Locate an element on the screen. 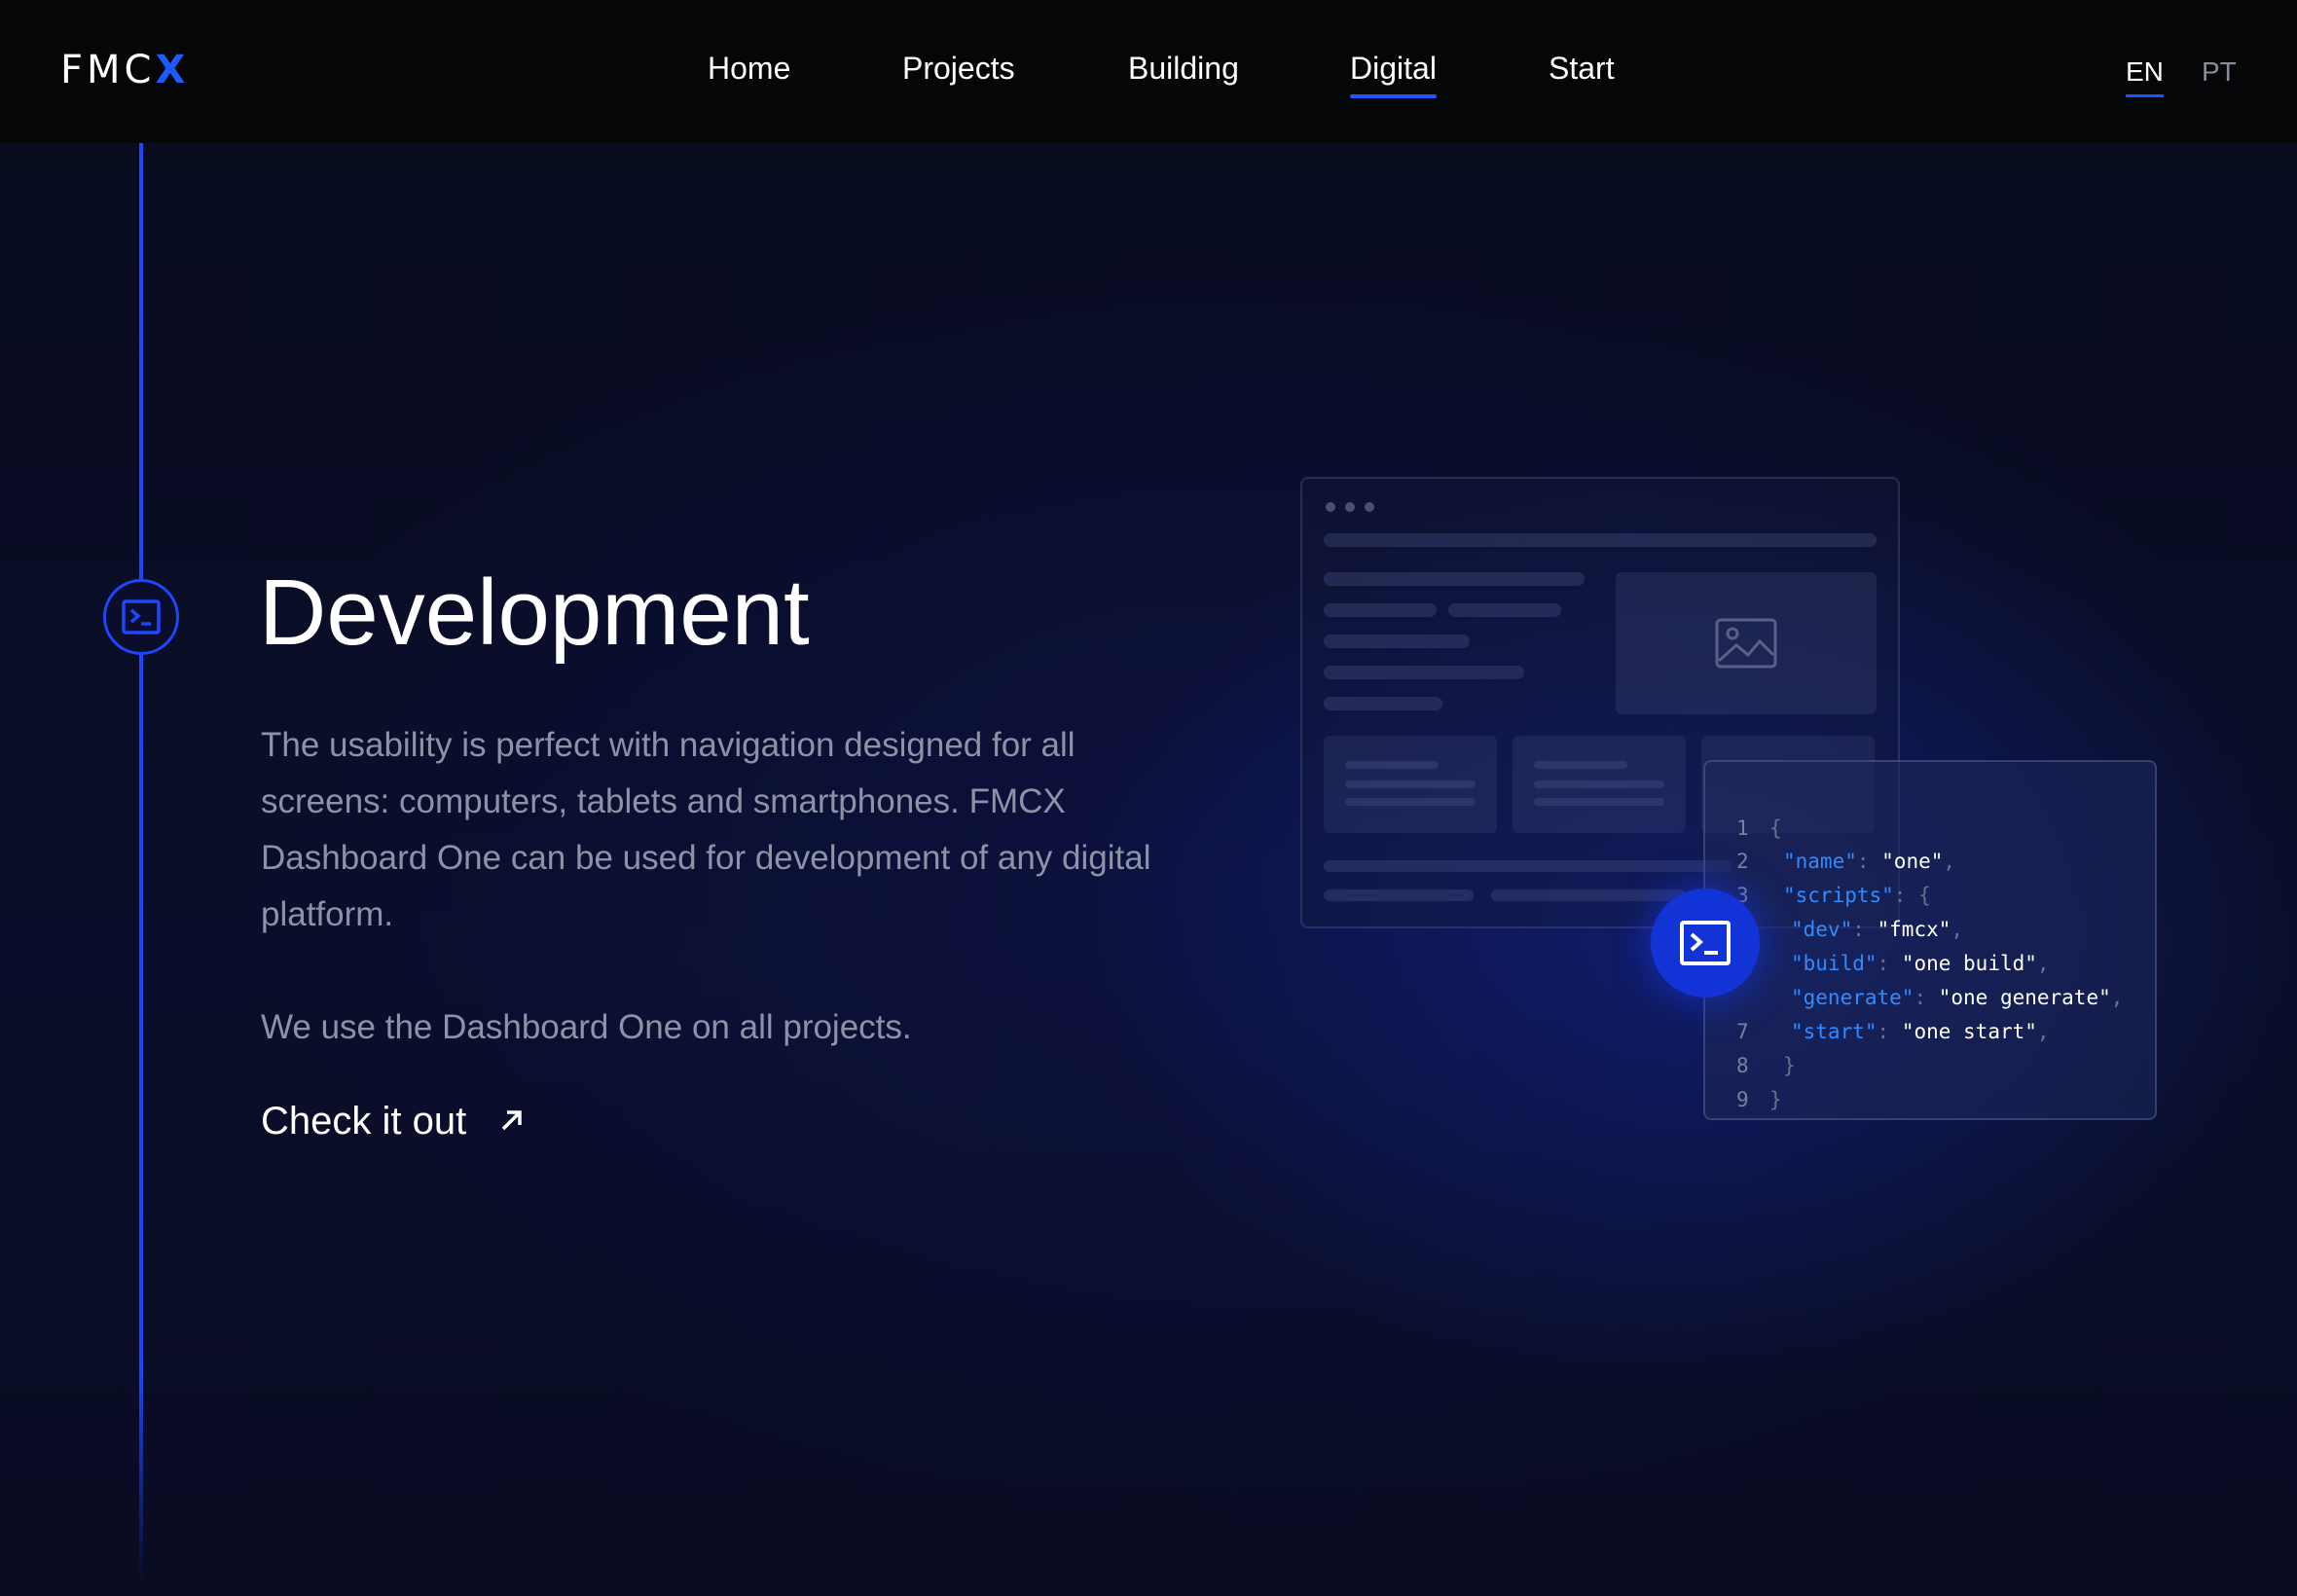 The image size is (2297, 1596). language-en-link: EN is located at coordinates (2145, 76).